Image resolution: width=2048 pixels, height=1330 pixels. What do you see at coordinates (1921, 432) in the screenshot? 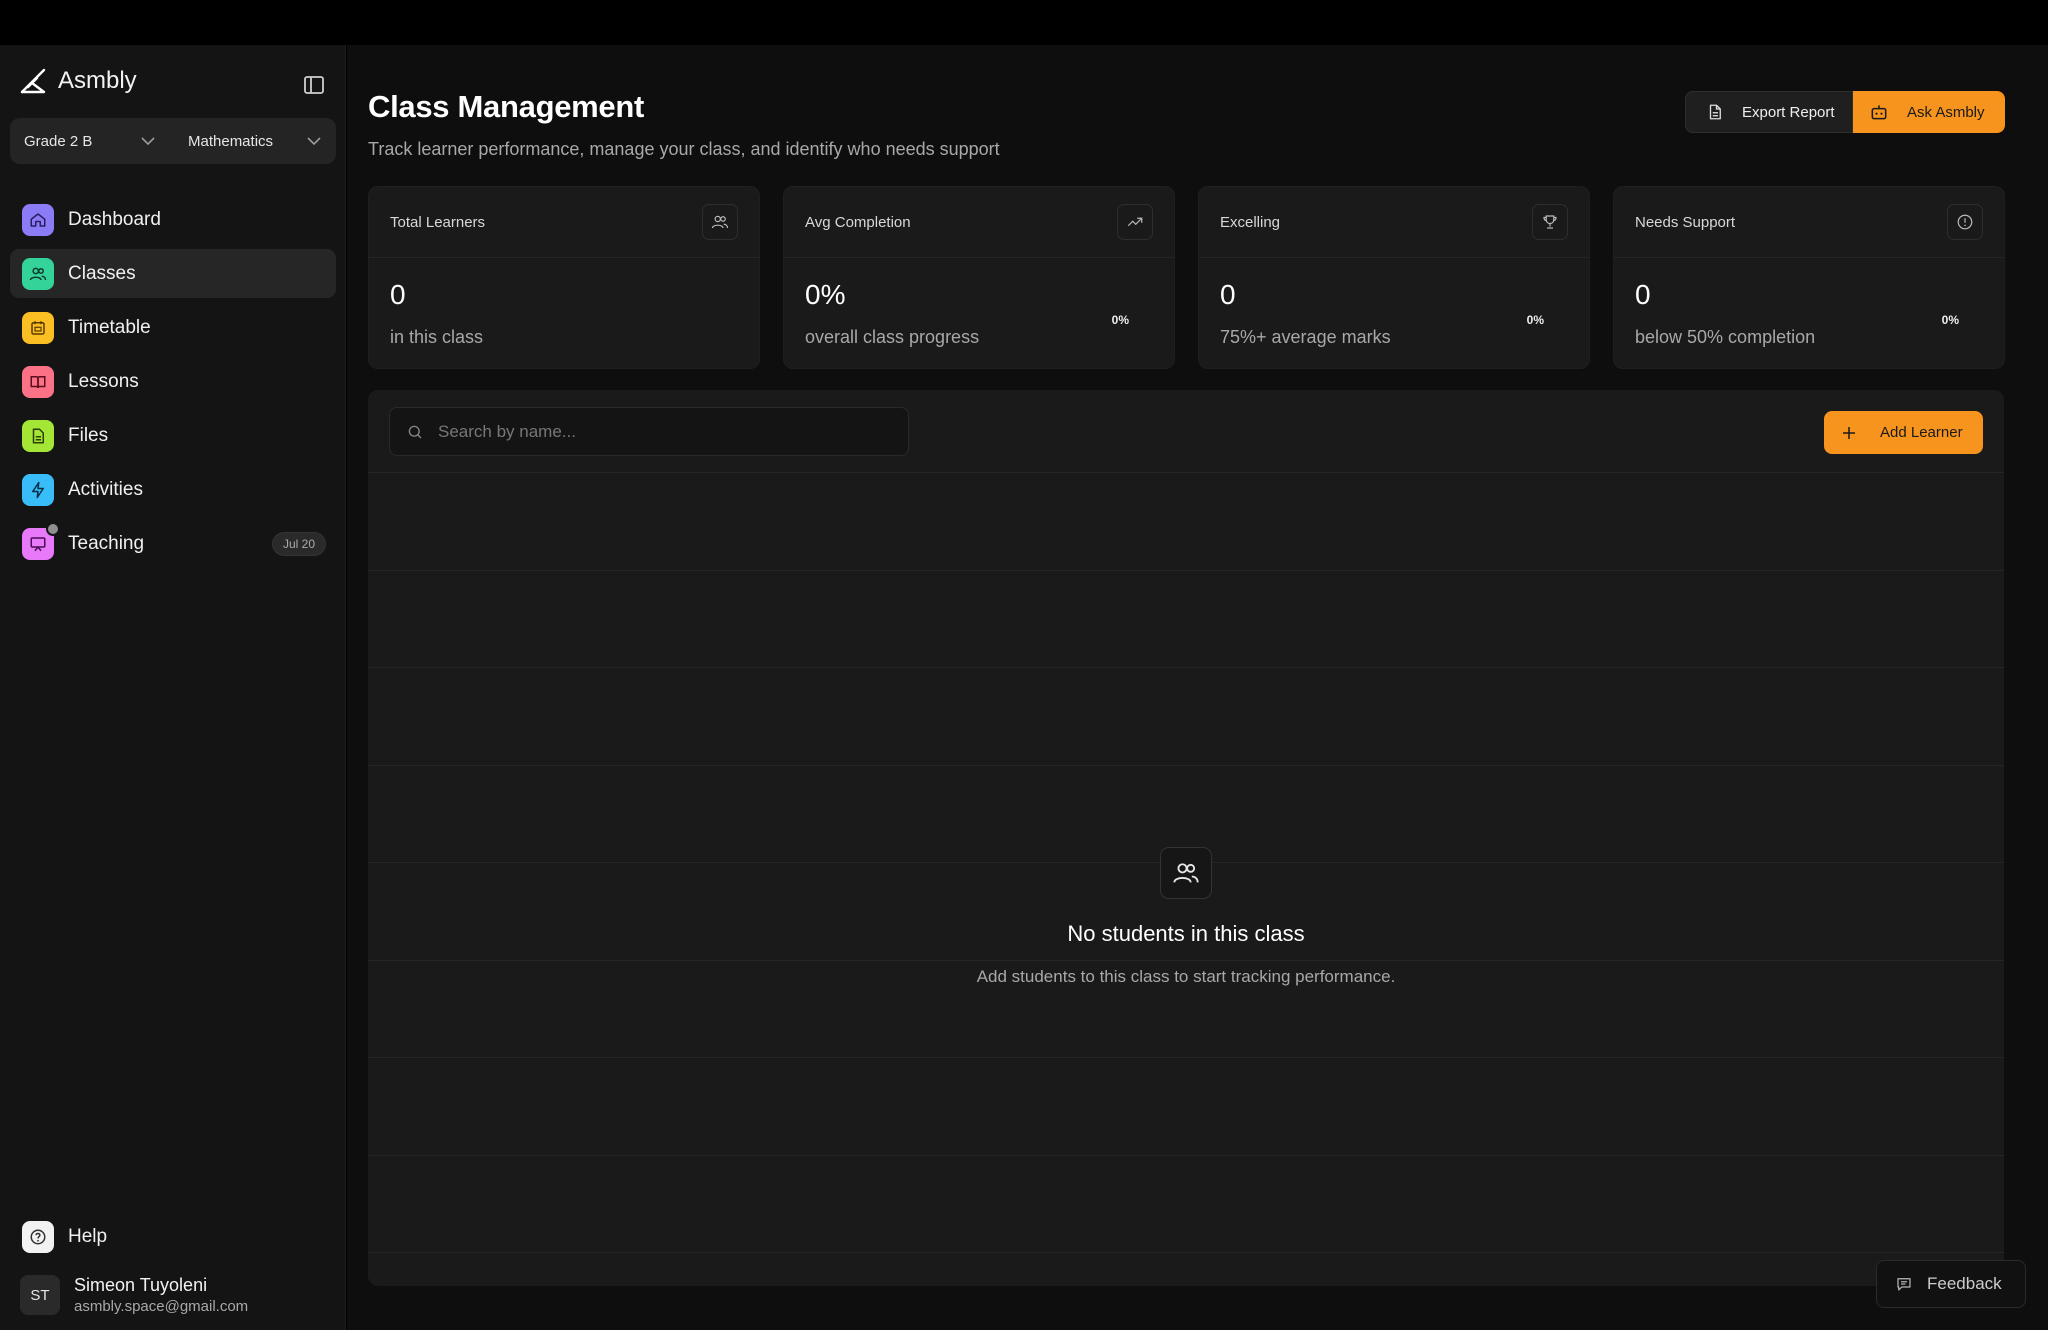
I see `add-learner-label: Add Learner` at bounding box center [1921, 432].